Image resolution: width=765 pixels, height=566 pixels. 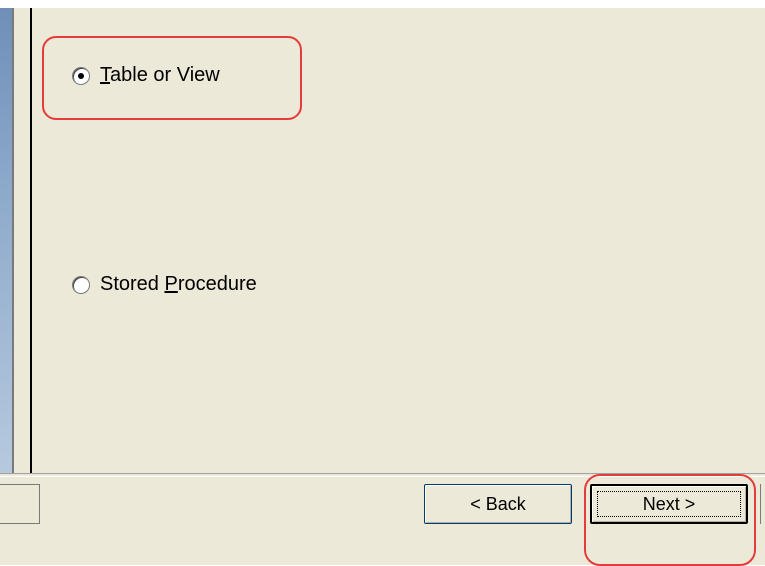 I want to click on radio-option-table-or-view: Table or View, so click(x=146, y=75).